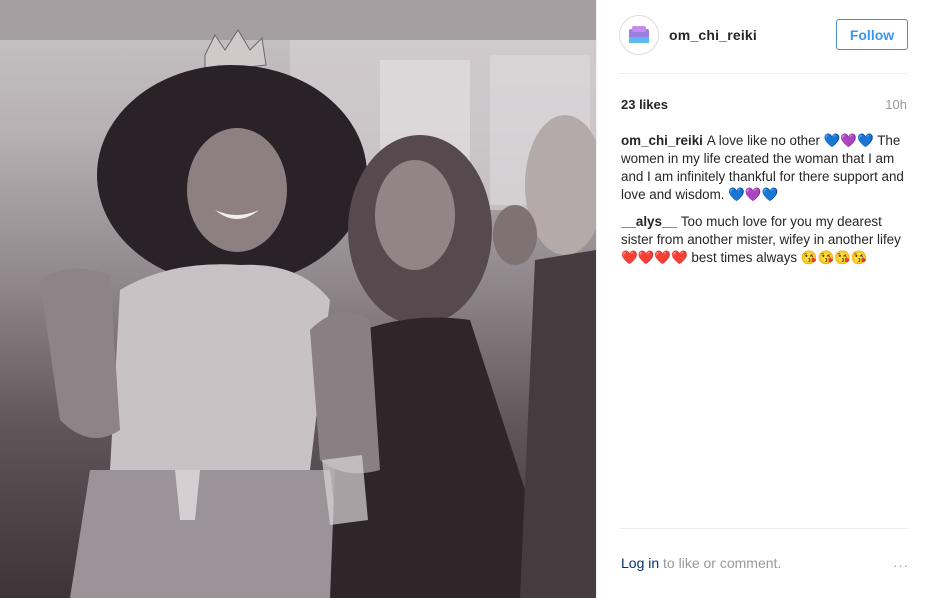 This screenshot has width=931, height=598. I want to click on comment-author: __alys__, so click(649, 221).